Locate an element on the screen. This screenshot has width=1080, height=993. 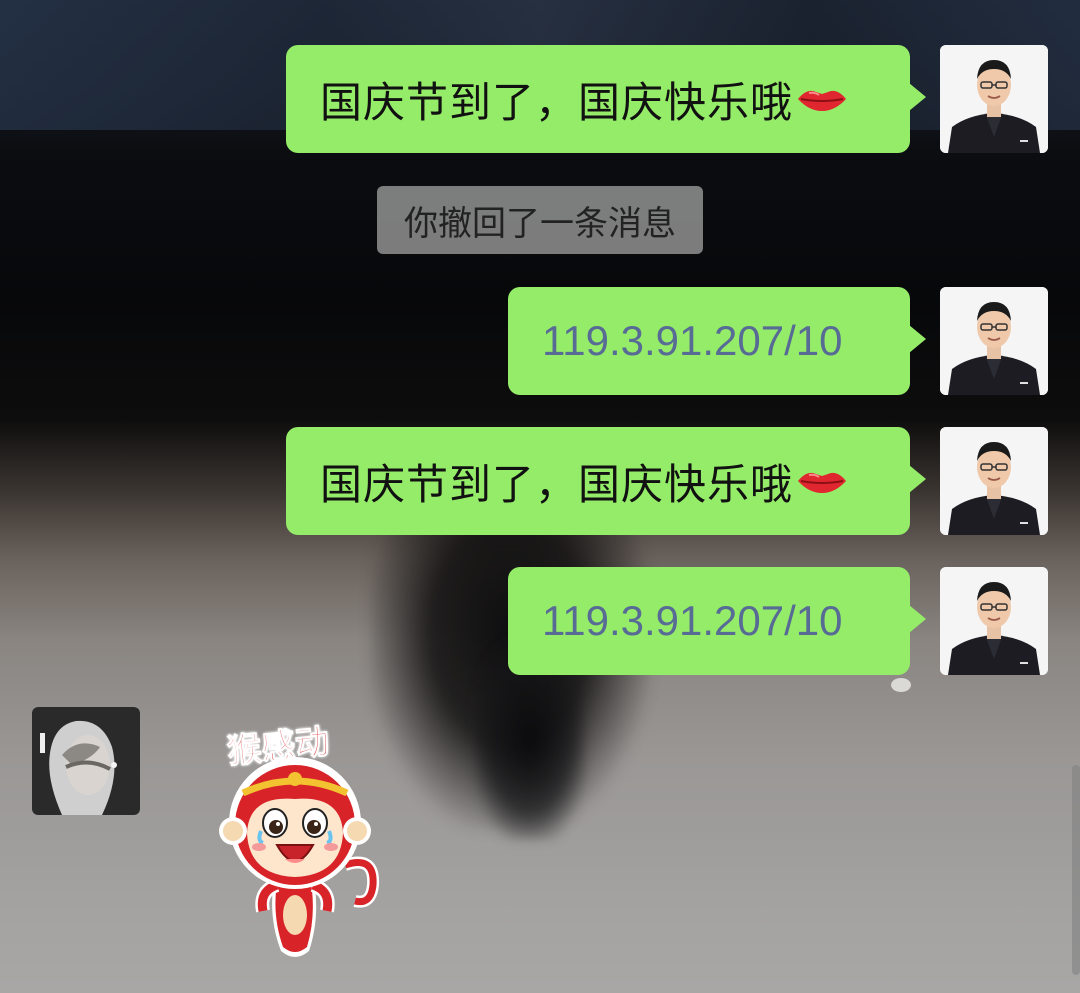
message-row-received is located at coordinates (86, 761).